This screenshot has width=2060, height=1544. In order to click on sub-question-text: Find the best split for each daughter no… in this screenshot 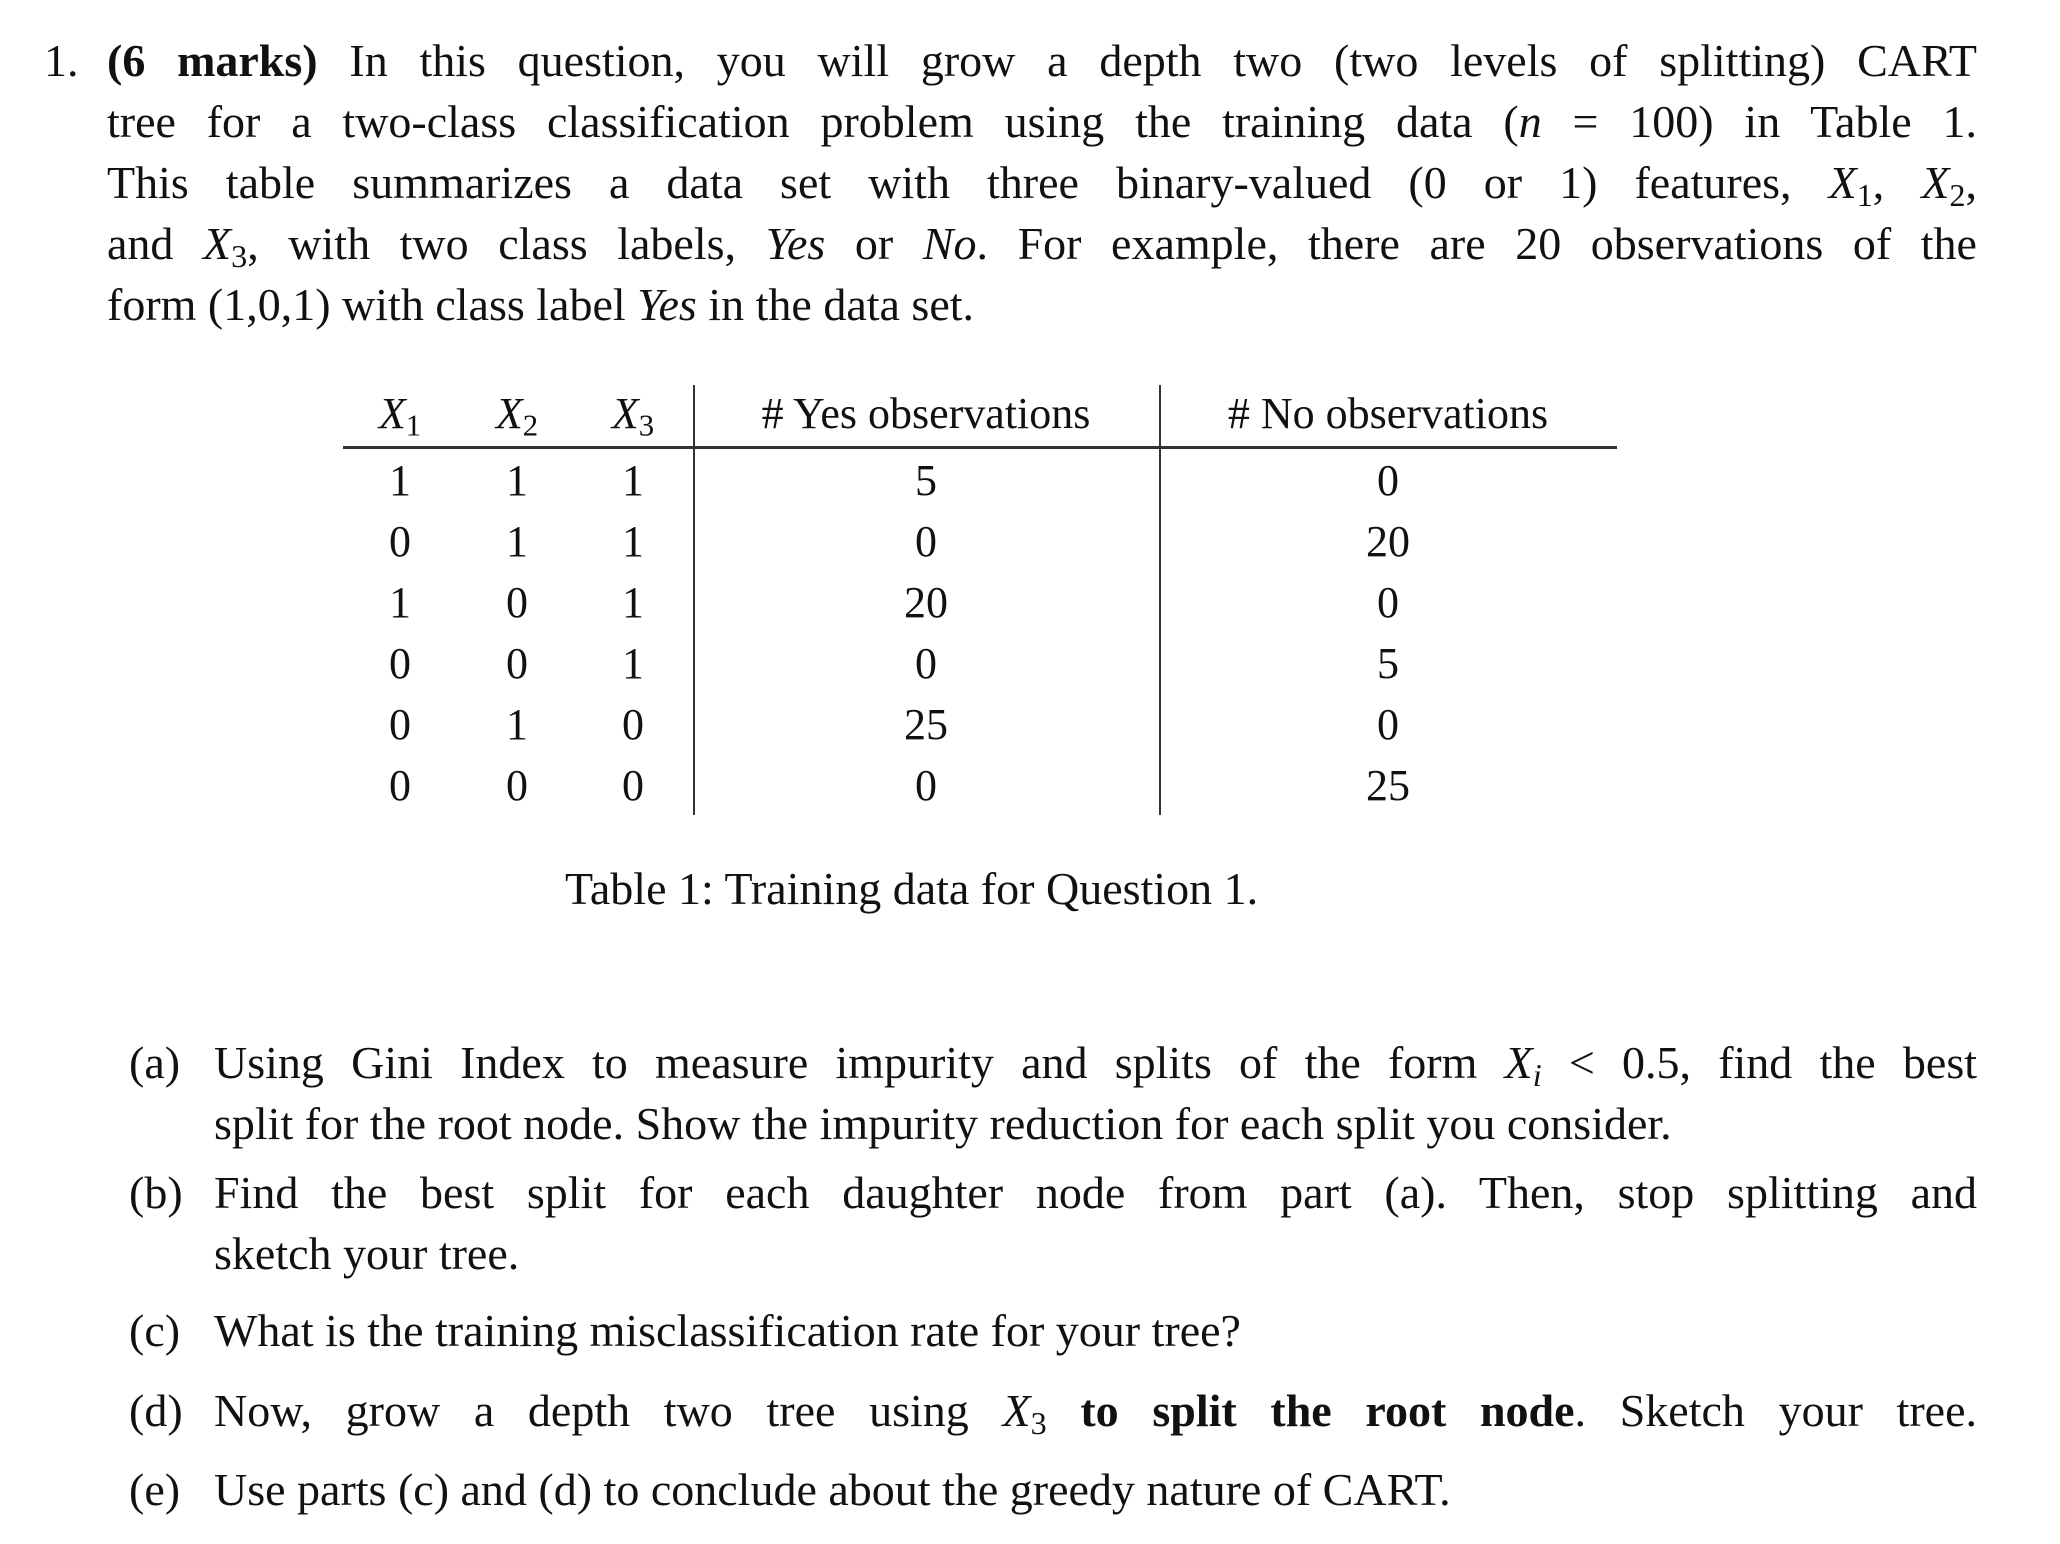, I will do `click(1095, 1231)`.